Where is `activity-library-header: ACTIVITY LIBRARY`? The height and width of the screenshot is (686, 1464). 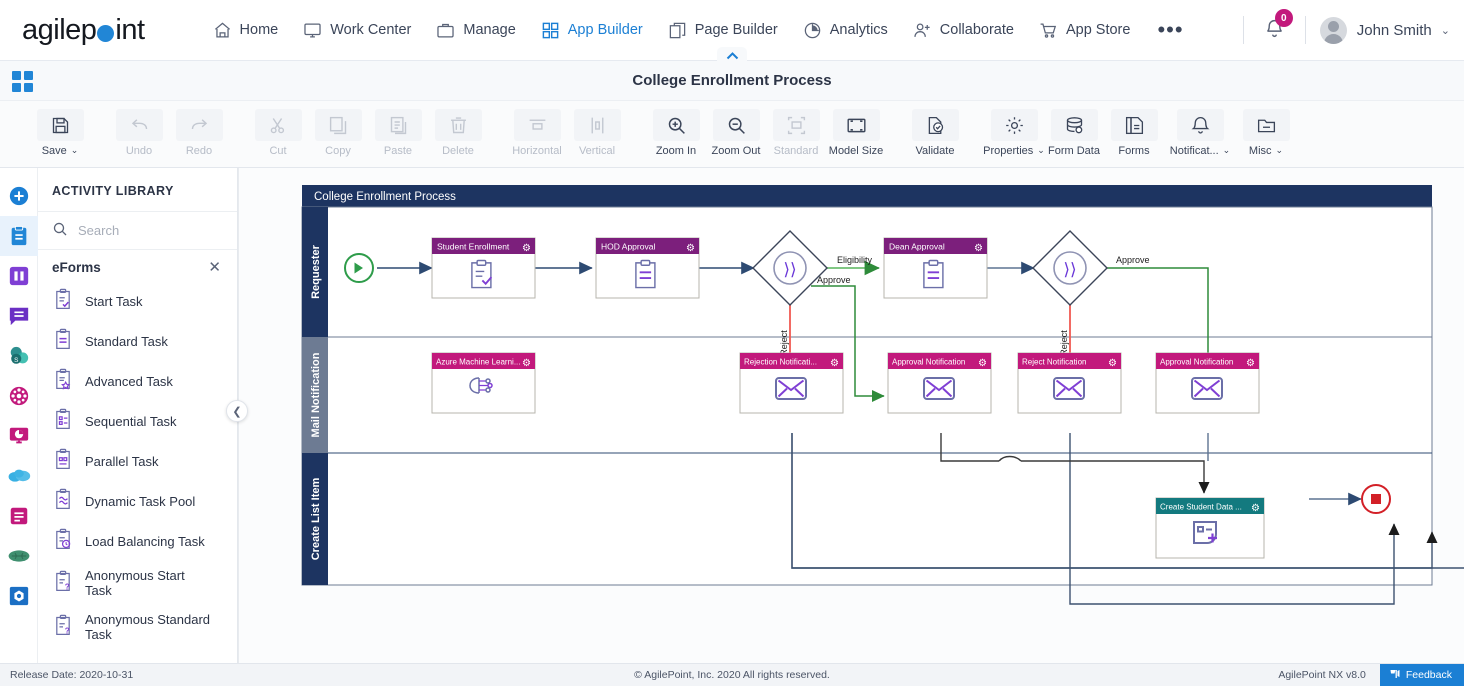 activity-library-header: ACTIVITY LIBRARY is located at coordinates (137, 190).